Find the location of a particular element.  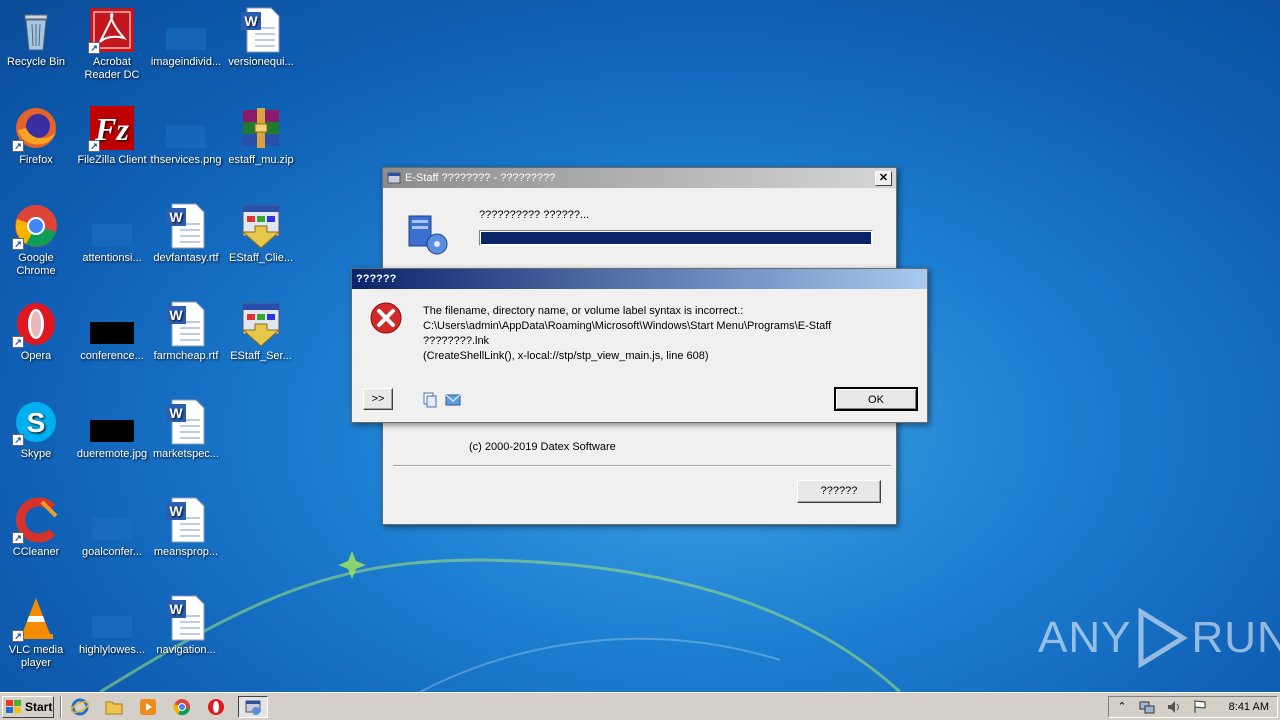

chrome-icon: ↗ is located at coordinates (36, 226).